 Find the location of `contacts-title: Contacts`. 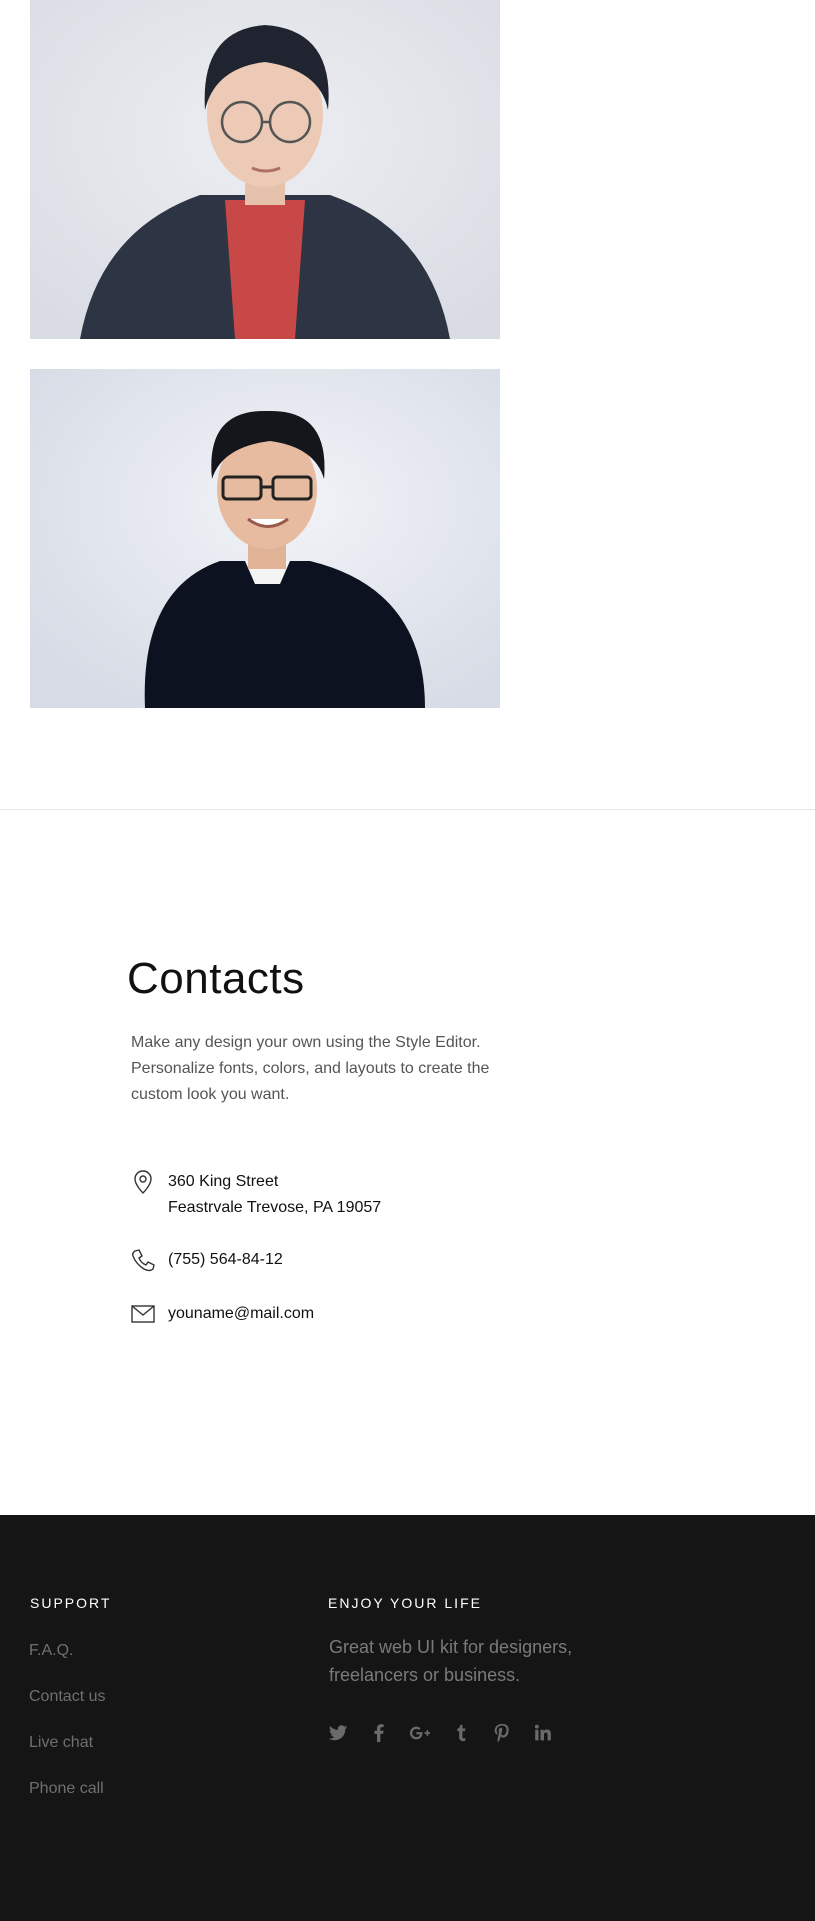

contacts-title: Contacts is located at coordinates (216, 978).